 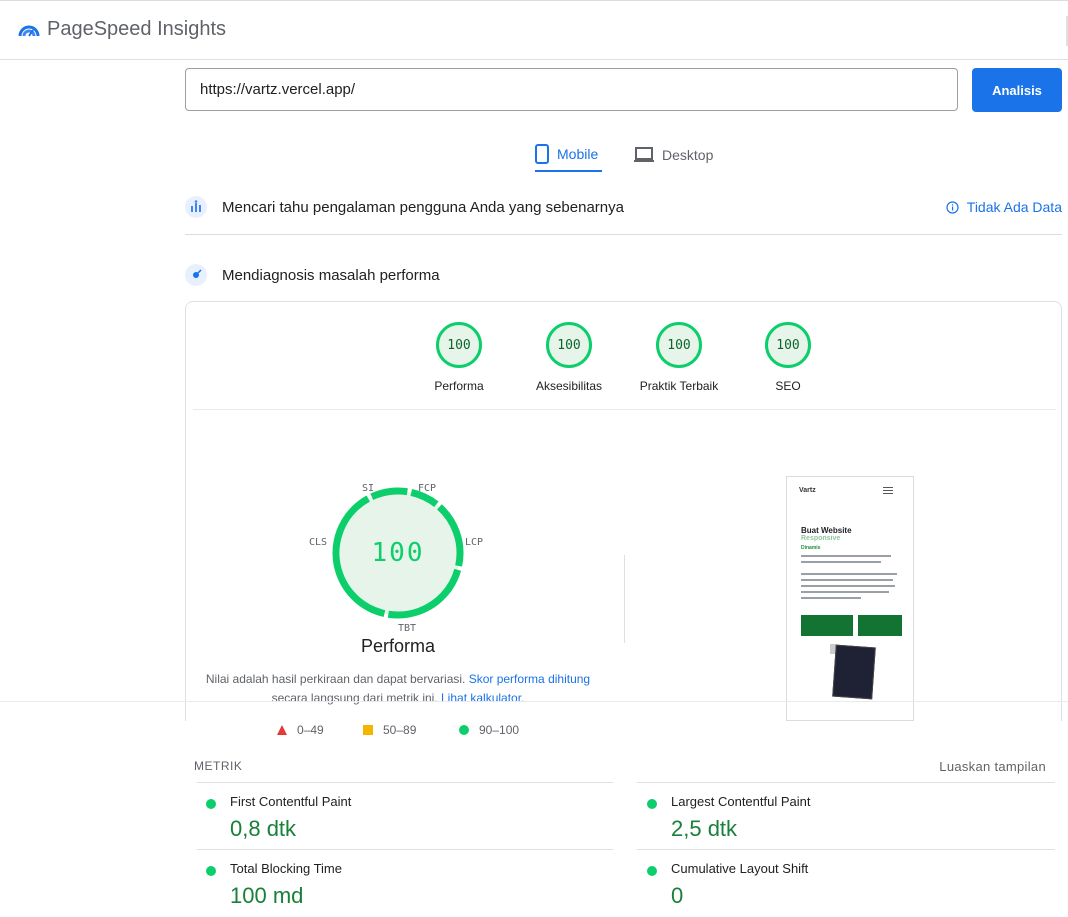 I want to click on score-label-seo: SEO, so click(x=788, y=386).